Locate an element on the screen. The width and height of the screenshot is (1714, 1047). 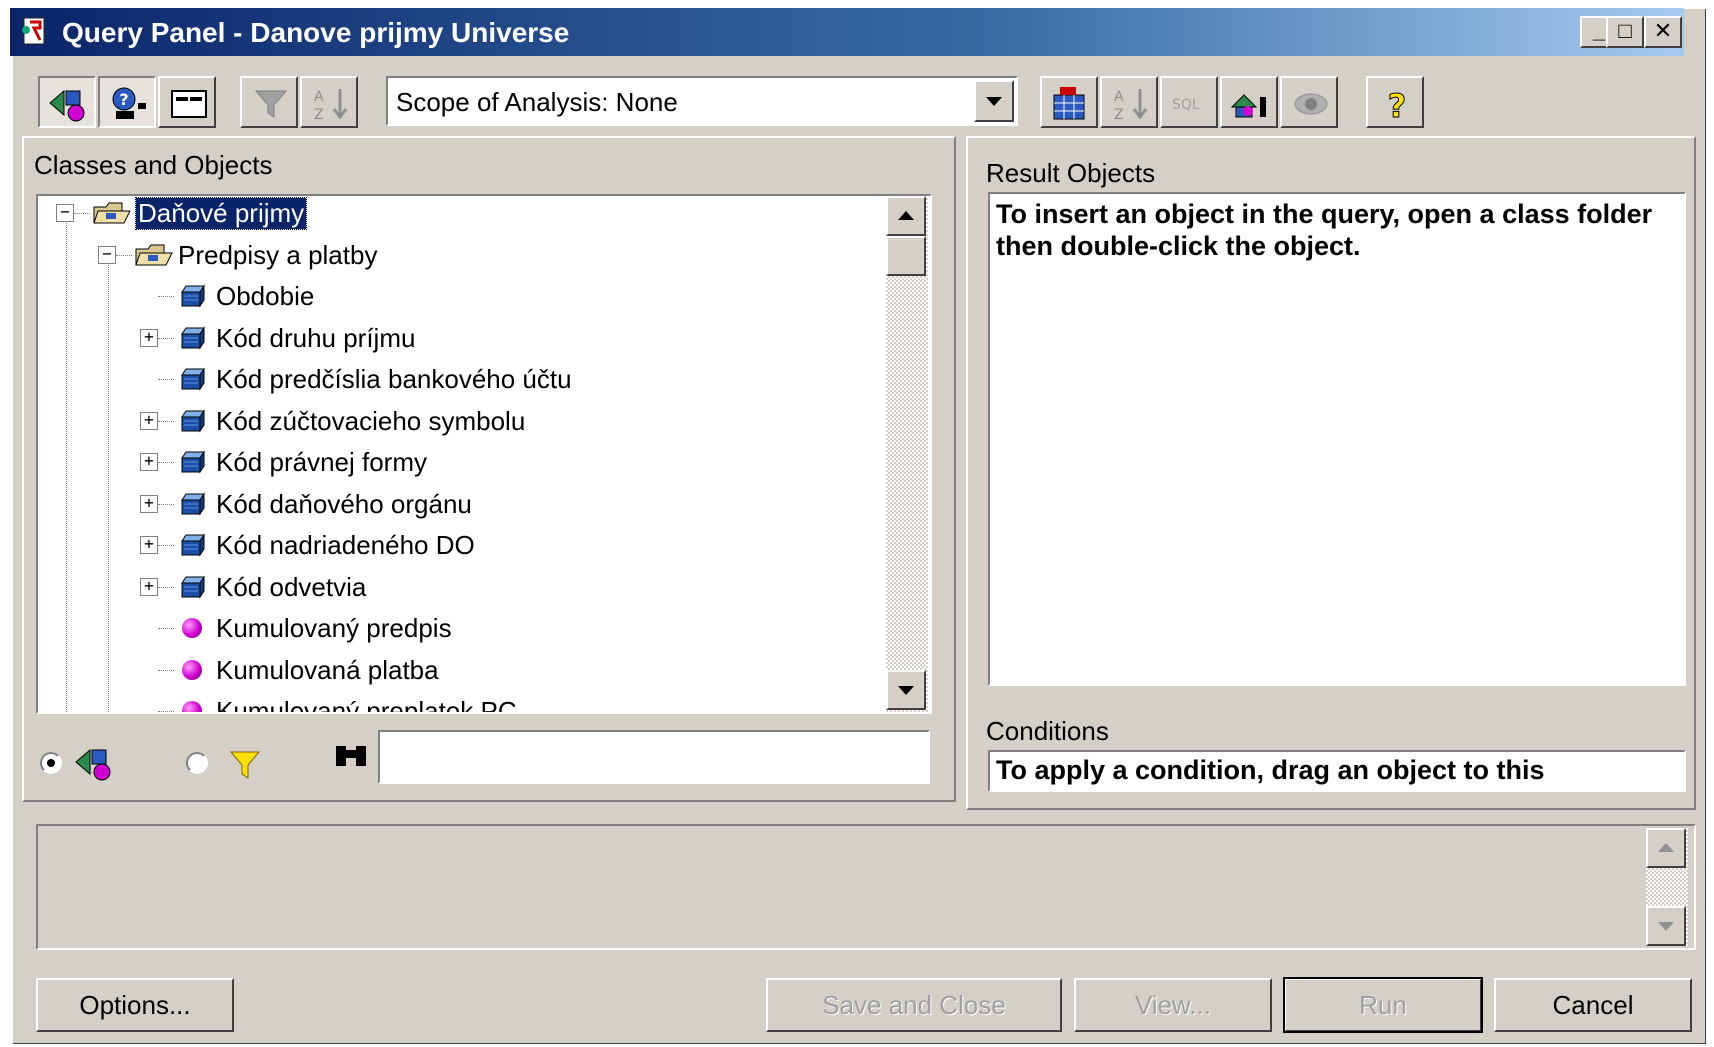
sort-button: A Z is located at coordinates (329, 102).